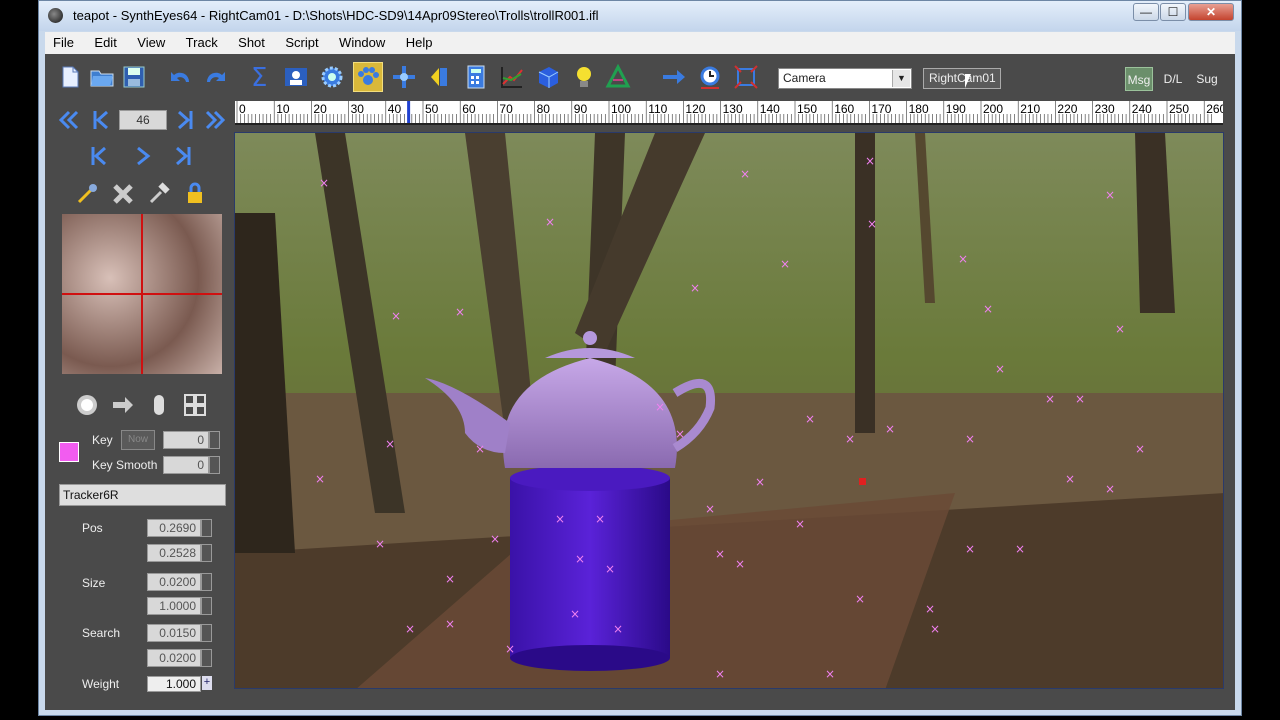  I want to click on menu-file: File, so click(63, 43).